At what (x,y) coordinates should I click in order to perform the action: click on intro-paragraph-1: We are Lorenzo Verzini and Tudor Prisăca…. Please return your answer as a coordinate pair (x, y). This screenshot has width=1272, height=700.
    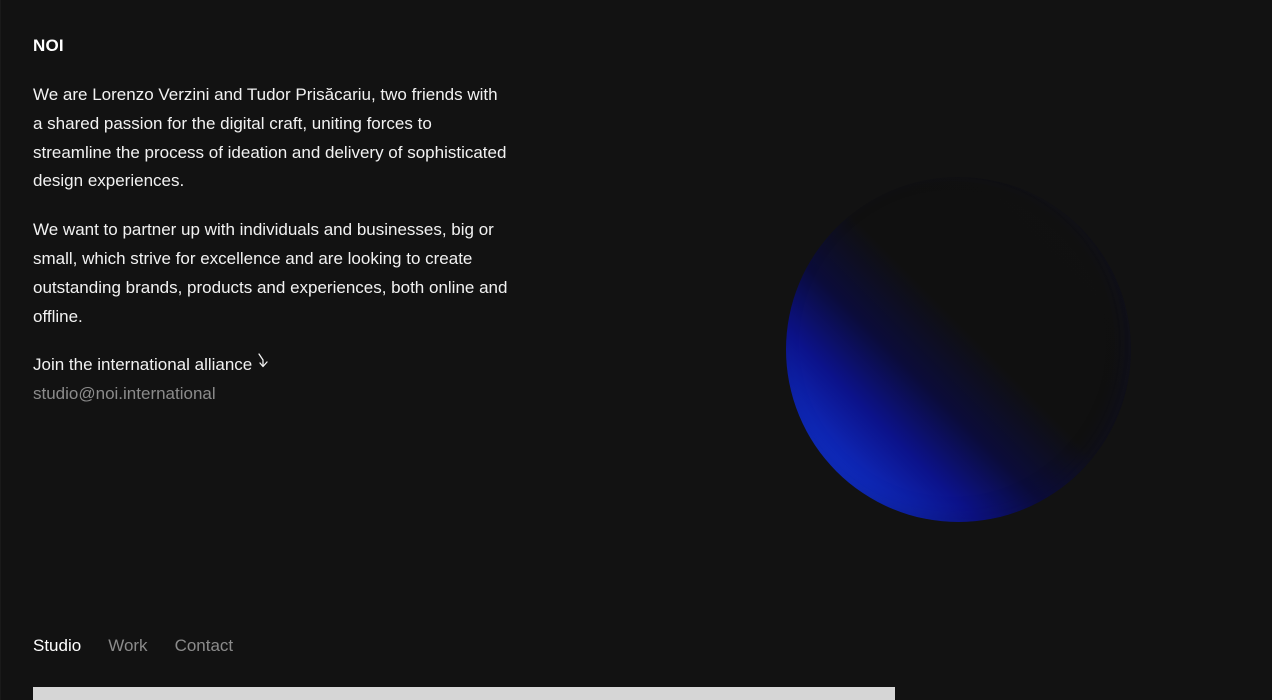
    Looking at the image, I should click on (270, 138).